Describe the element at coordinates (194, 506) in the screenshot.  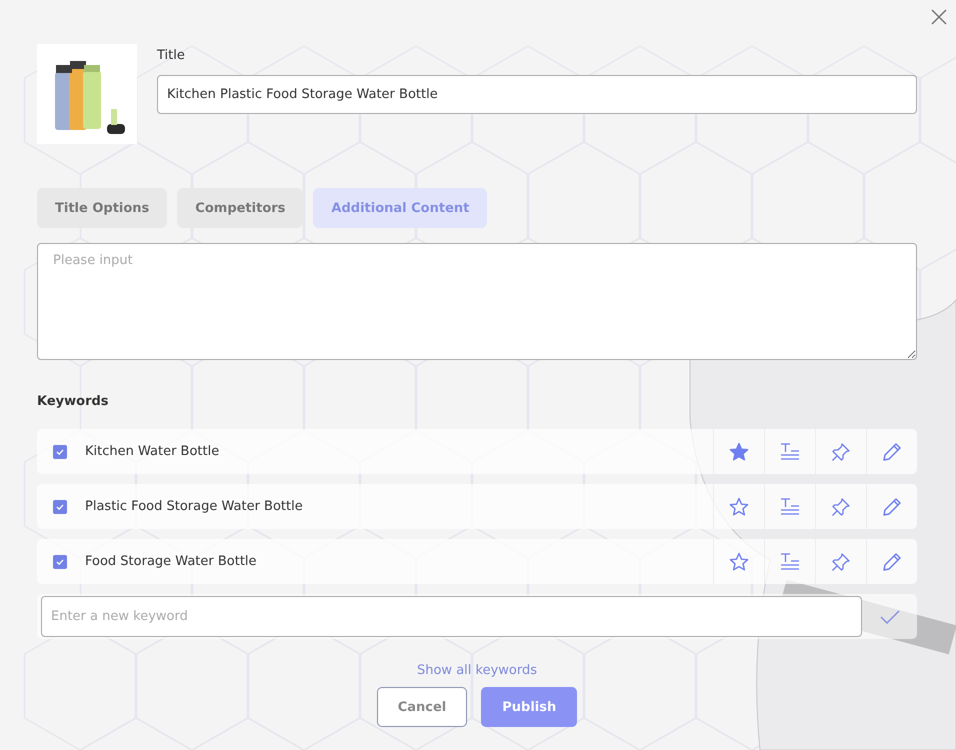
I see `keyword-text: Plastic Food Storage Water Bottle` at that location.